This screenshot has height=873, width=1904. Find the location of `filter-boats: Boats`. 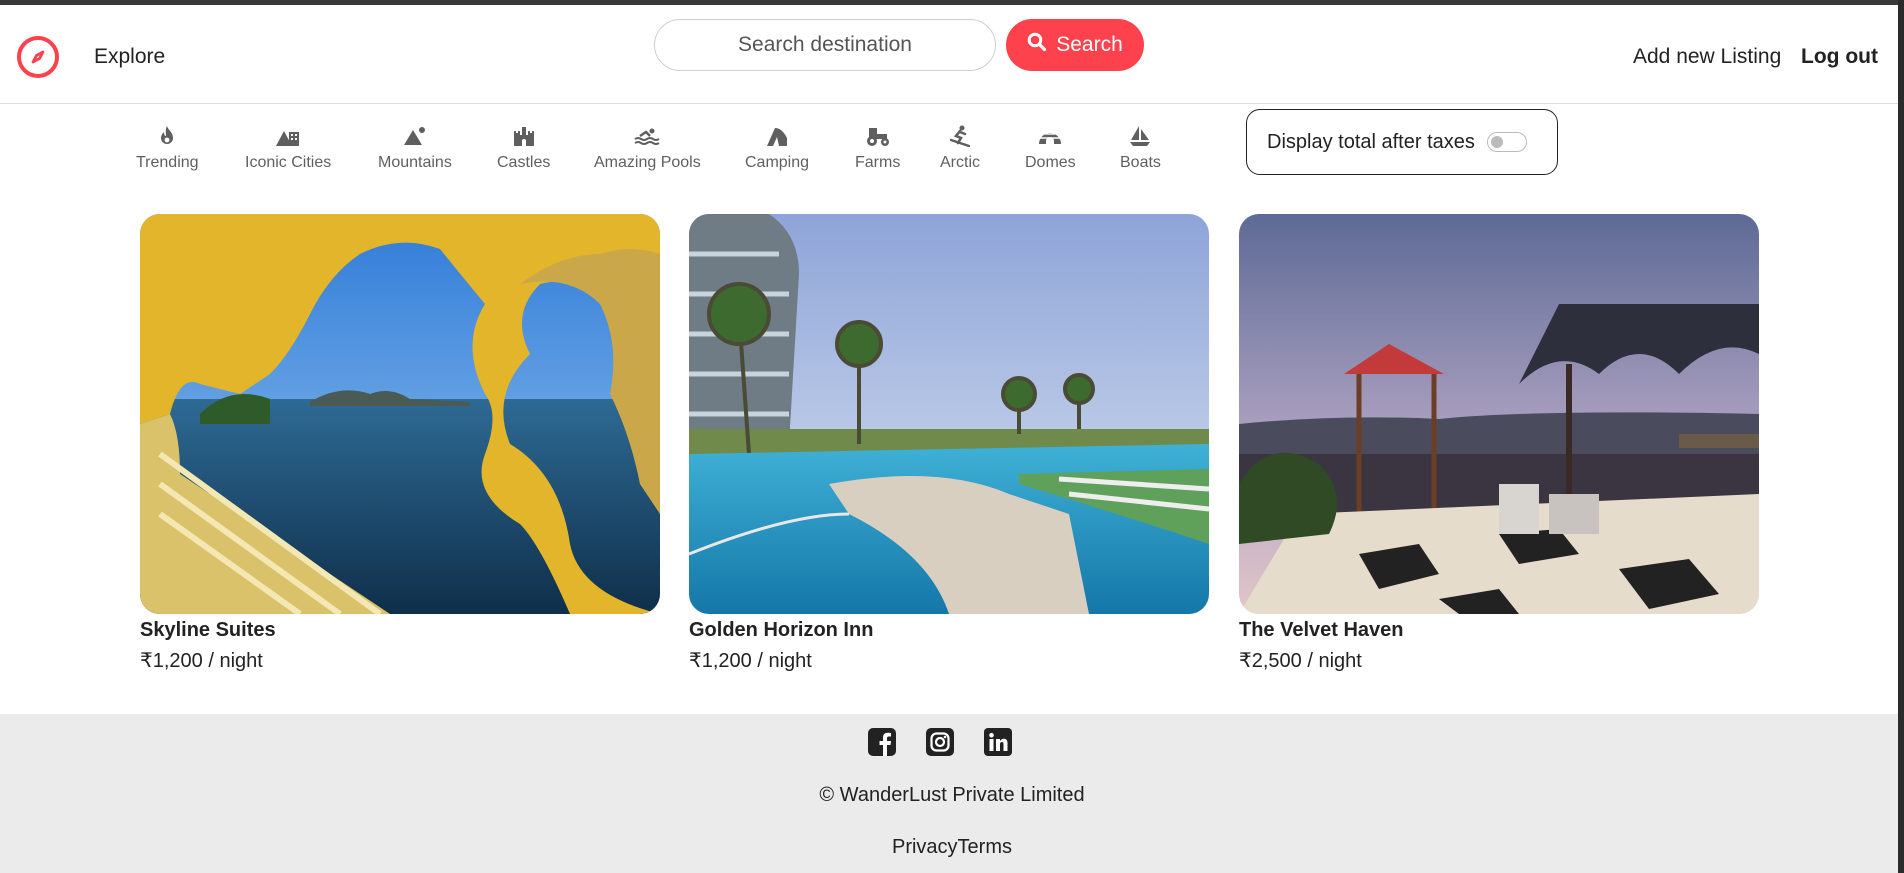

filter-boats: Boats is located at coordinates (1140, 148).